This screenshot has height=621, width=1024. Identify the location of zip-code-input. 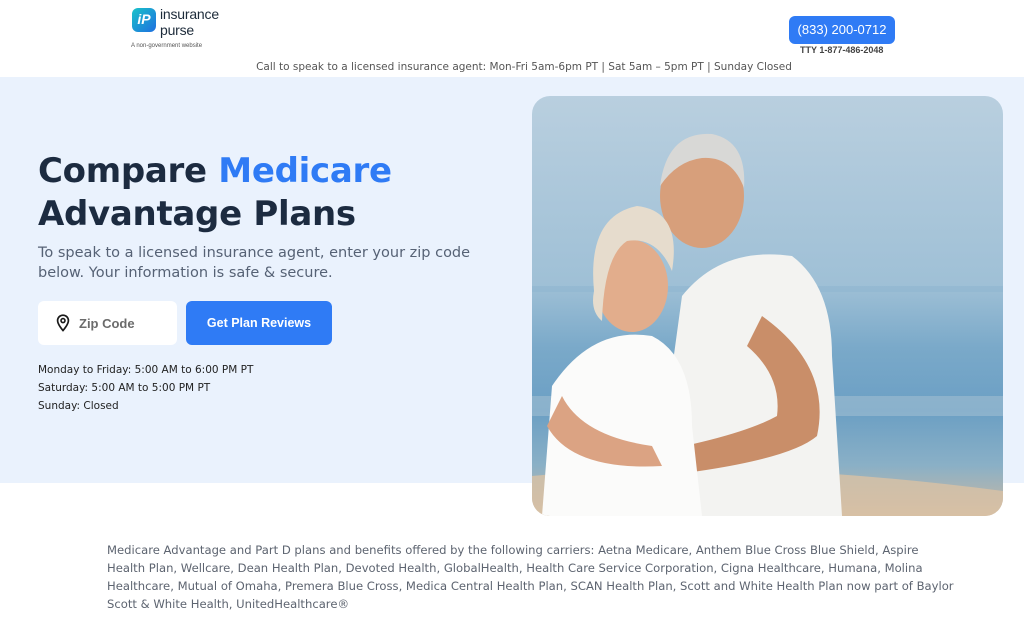
(126, 323).